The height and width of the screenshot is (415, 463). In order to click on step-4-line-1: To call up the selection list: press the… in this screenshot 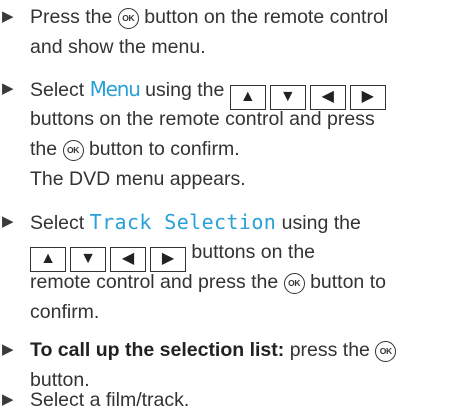, I will do `click(213, 350)`.